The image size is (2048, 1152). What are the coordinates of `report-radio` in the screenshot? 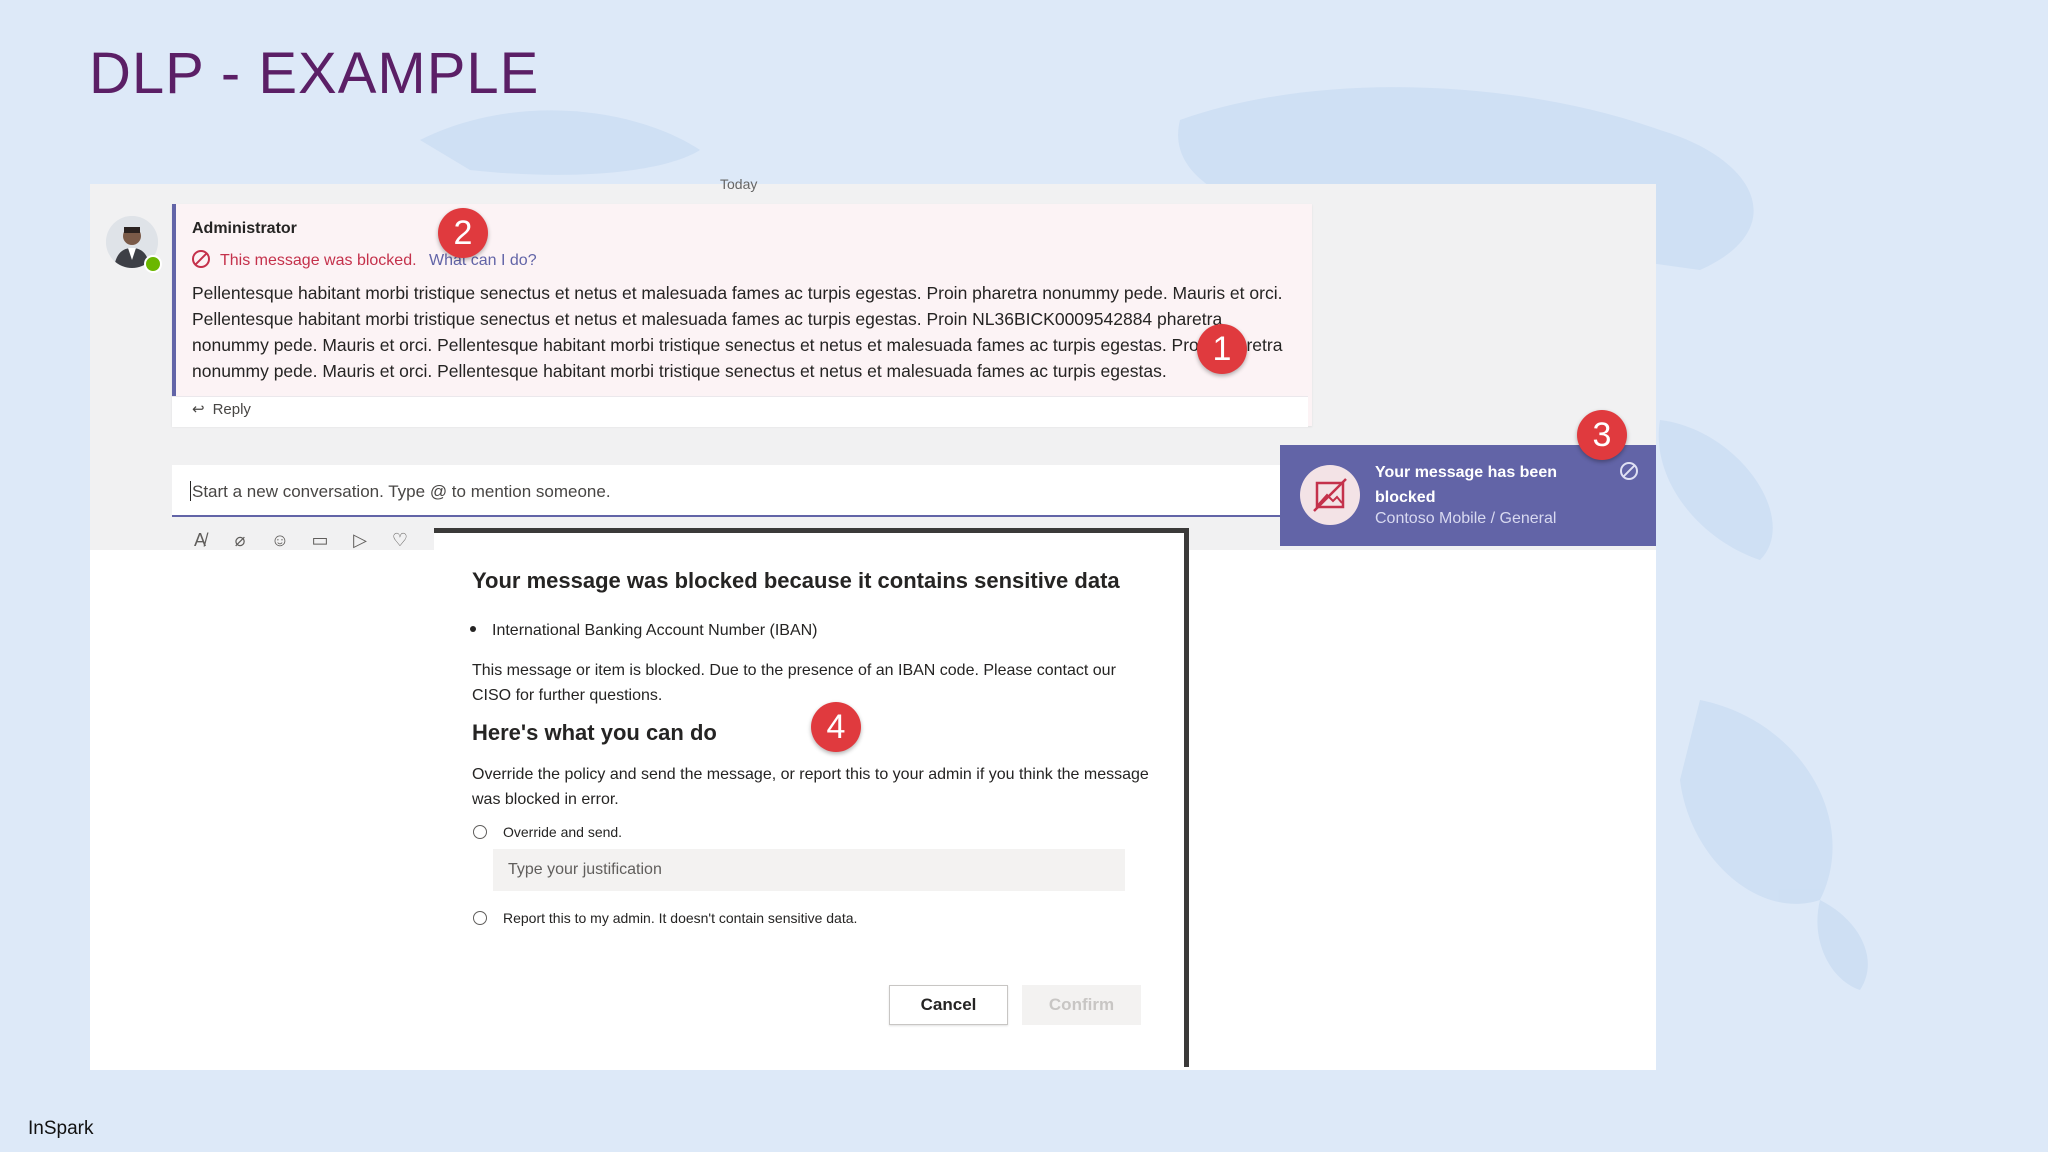 It's located at (480, 918).